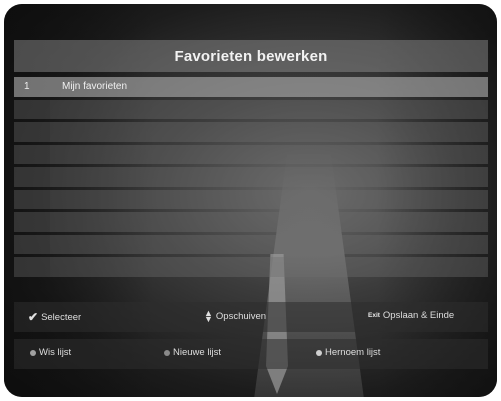  What do you see at coordinates (208, 316) in the screenshot?
I see `up-down-arrows-icon: ▲ ▼` at bounding box center [208, 316].